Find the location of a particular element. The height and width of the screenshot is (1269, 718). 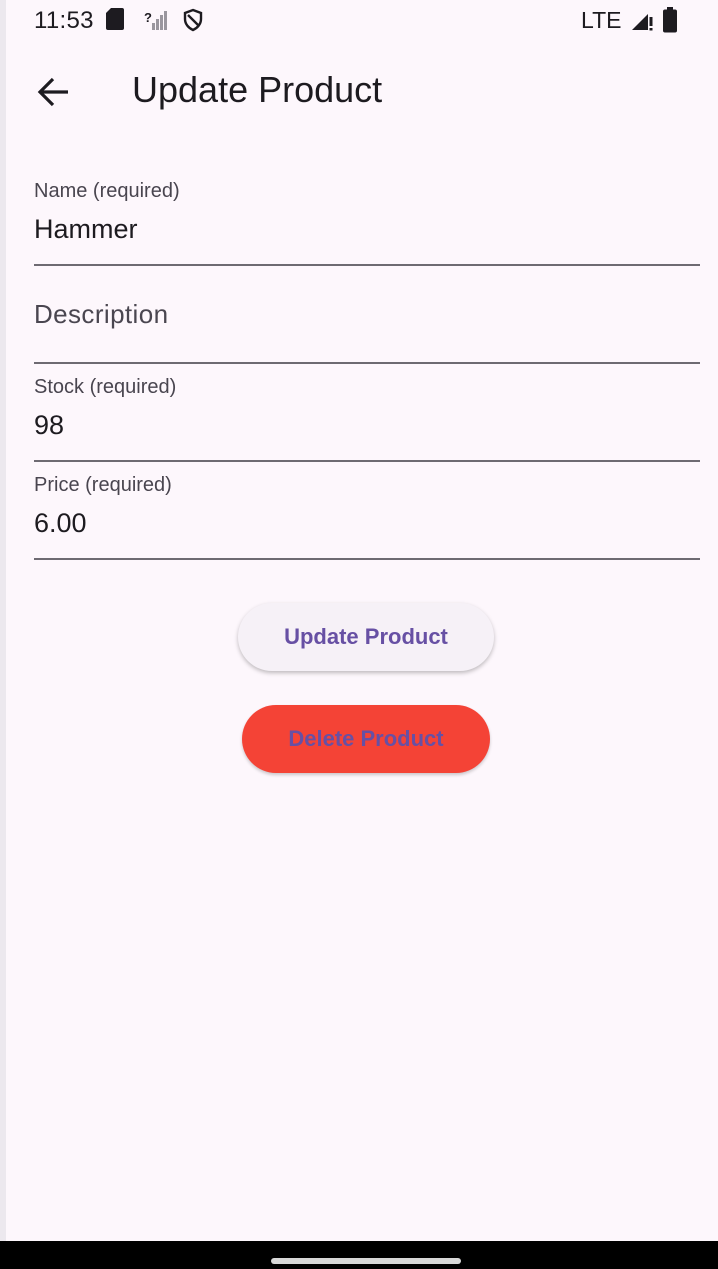

system-nav-bar is located at coordinates (359, 1255).